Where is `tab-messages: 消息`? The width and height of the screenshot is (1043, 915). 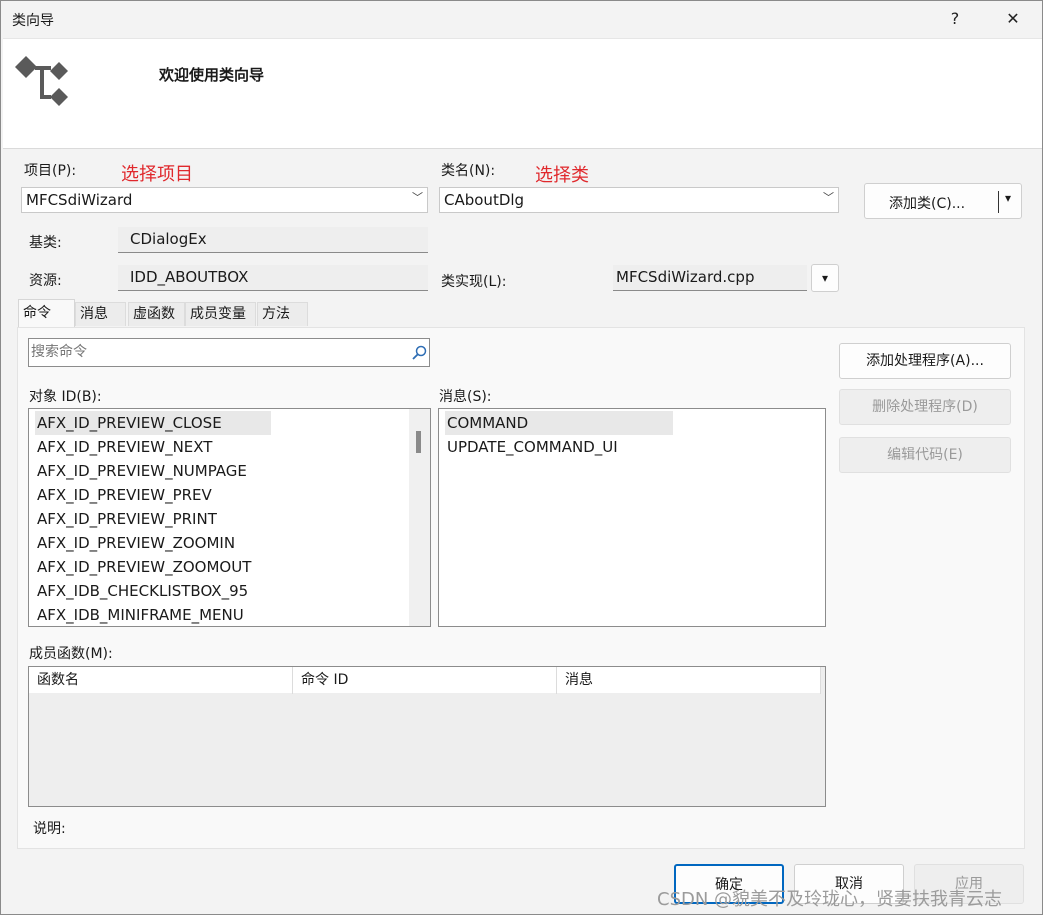 tab-messages: 消息 is located at coordinates (100, 314).